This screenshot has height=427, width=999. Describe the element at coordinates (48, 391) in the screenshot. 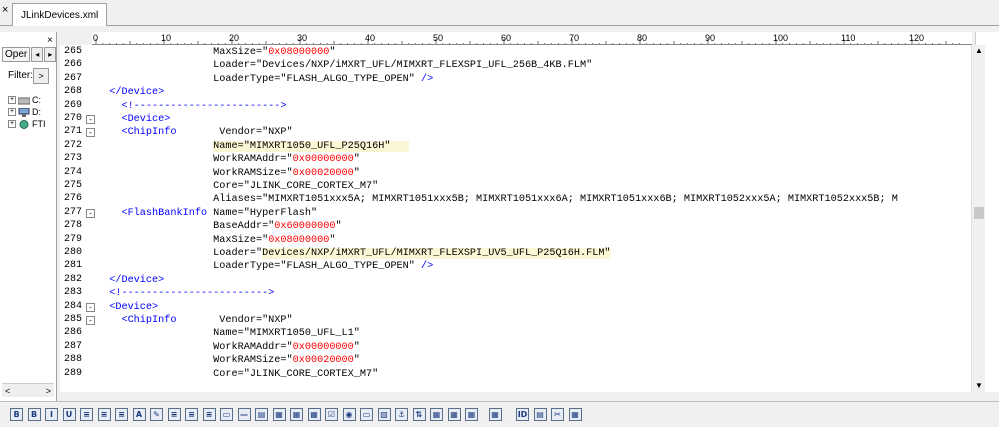

I see `scroll-right-icon: >` at that location.